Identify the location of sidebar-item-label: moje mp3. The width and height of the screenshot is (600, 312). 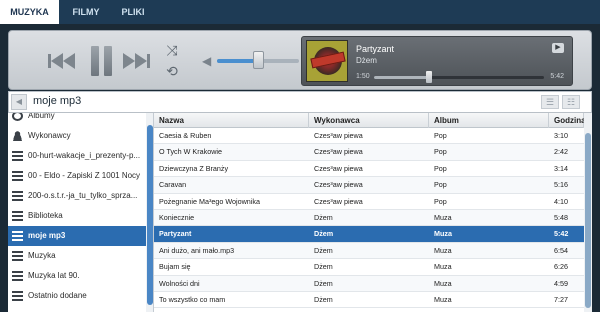
(47, 235).